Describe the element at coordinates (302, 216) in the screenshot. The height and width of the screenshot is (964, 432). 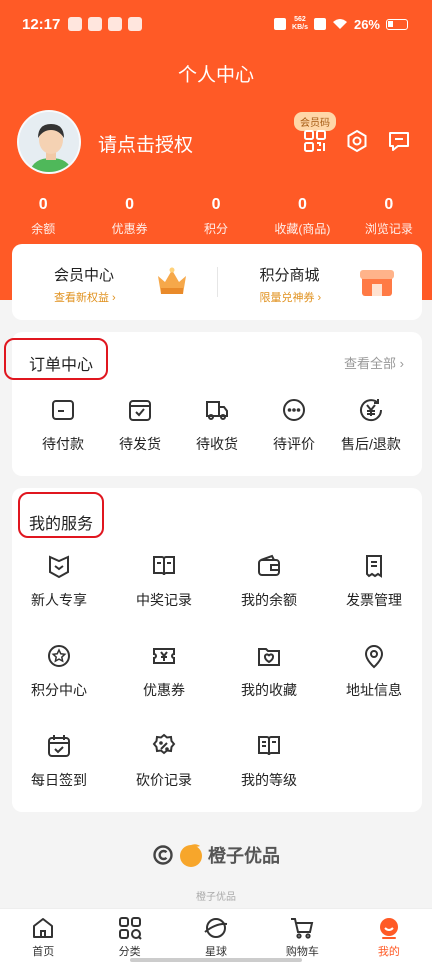
I see `stat-favorites: 0 收藏(商品)` at that location.